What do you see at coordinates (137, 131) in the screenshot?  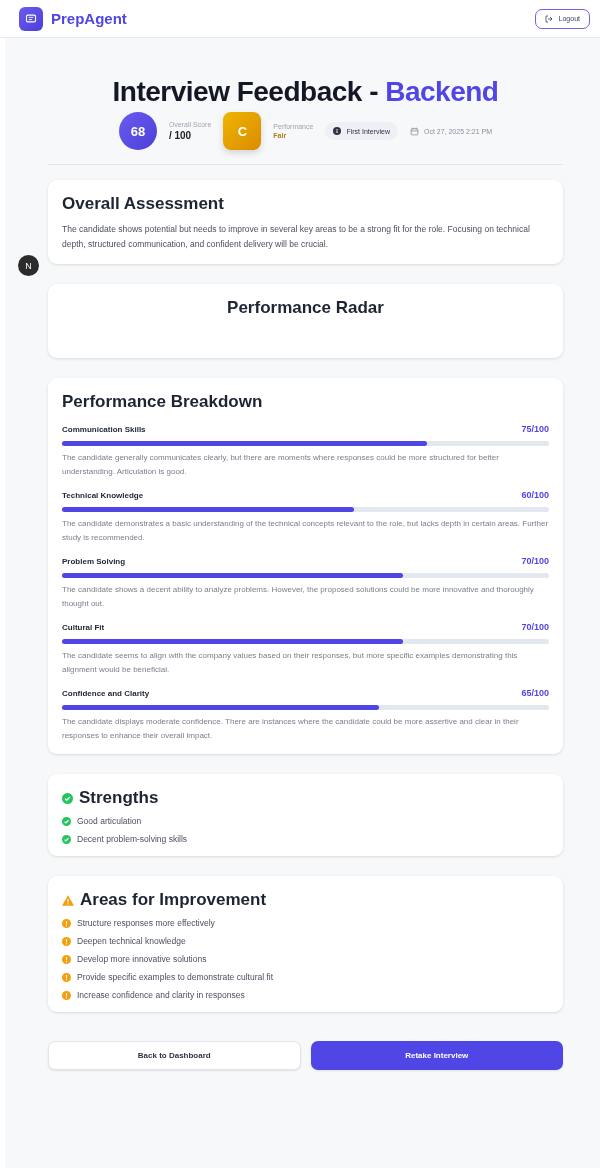 I see `score-circle: 68` at bounding box center [137, 131].